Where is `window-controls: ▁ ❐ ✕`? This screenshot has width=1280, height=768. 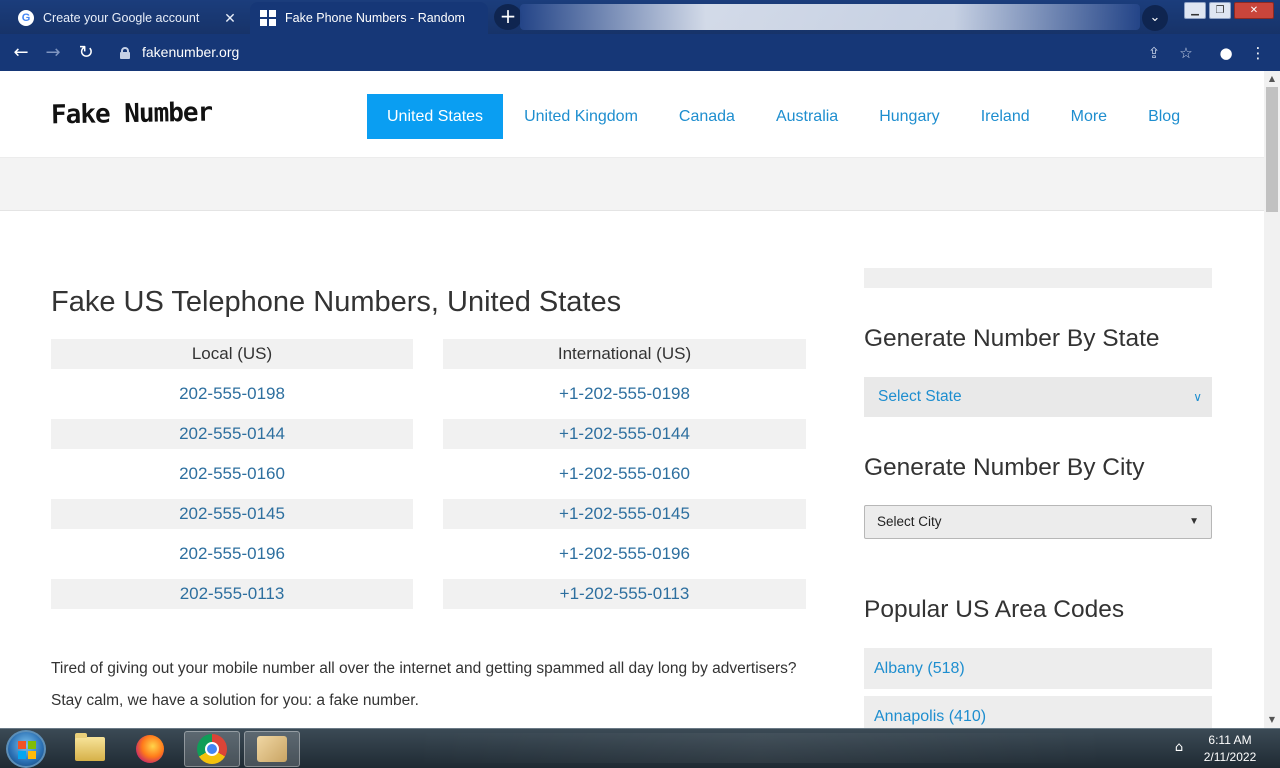
window-controls: ▁ ❐ ✕ is located at coordinates (1227, 10).